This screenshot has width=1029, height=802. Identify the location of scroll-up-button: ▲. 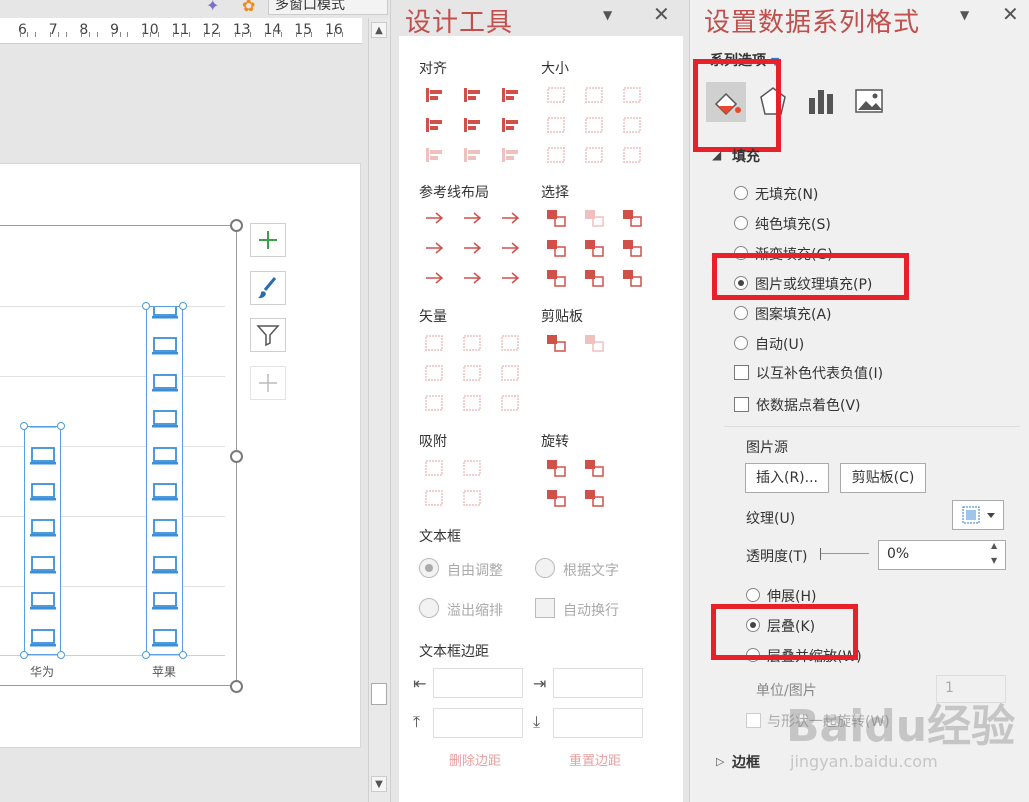
(379, 30).